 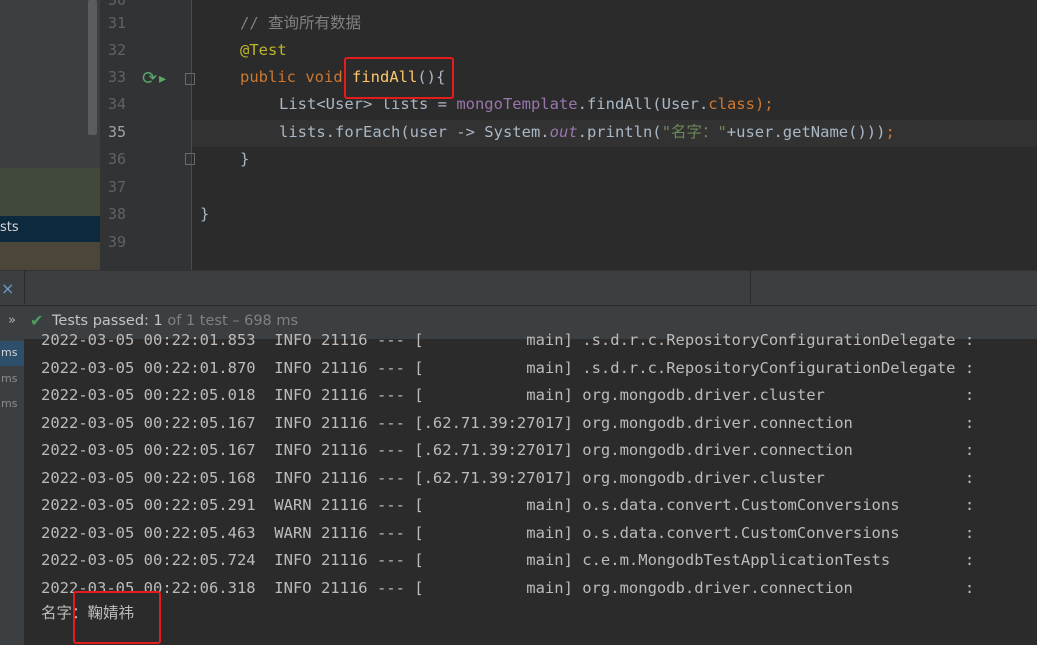 I want to click on line-number: 34, so click(x=116, y=104).